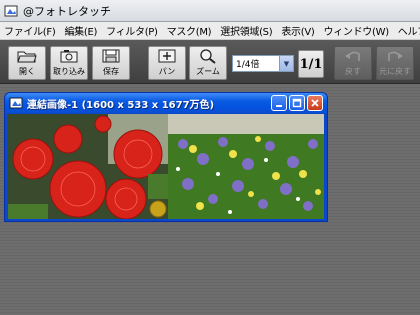  What do you see at coordinates (167, 71) in the screenshot?
I see `pan-label: パン` at bounding box center [167, 71].